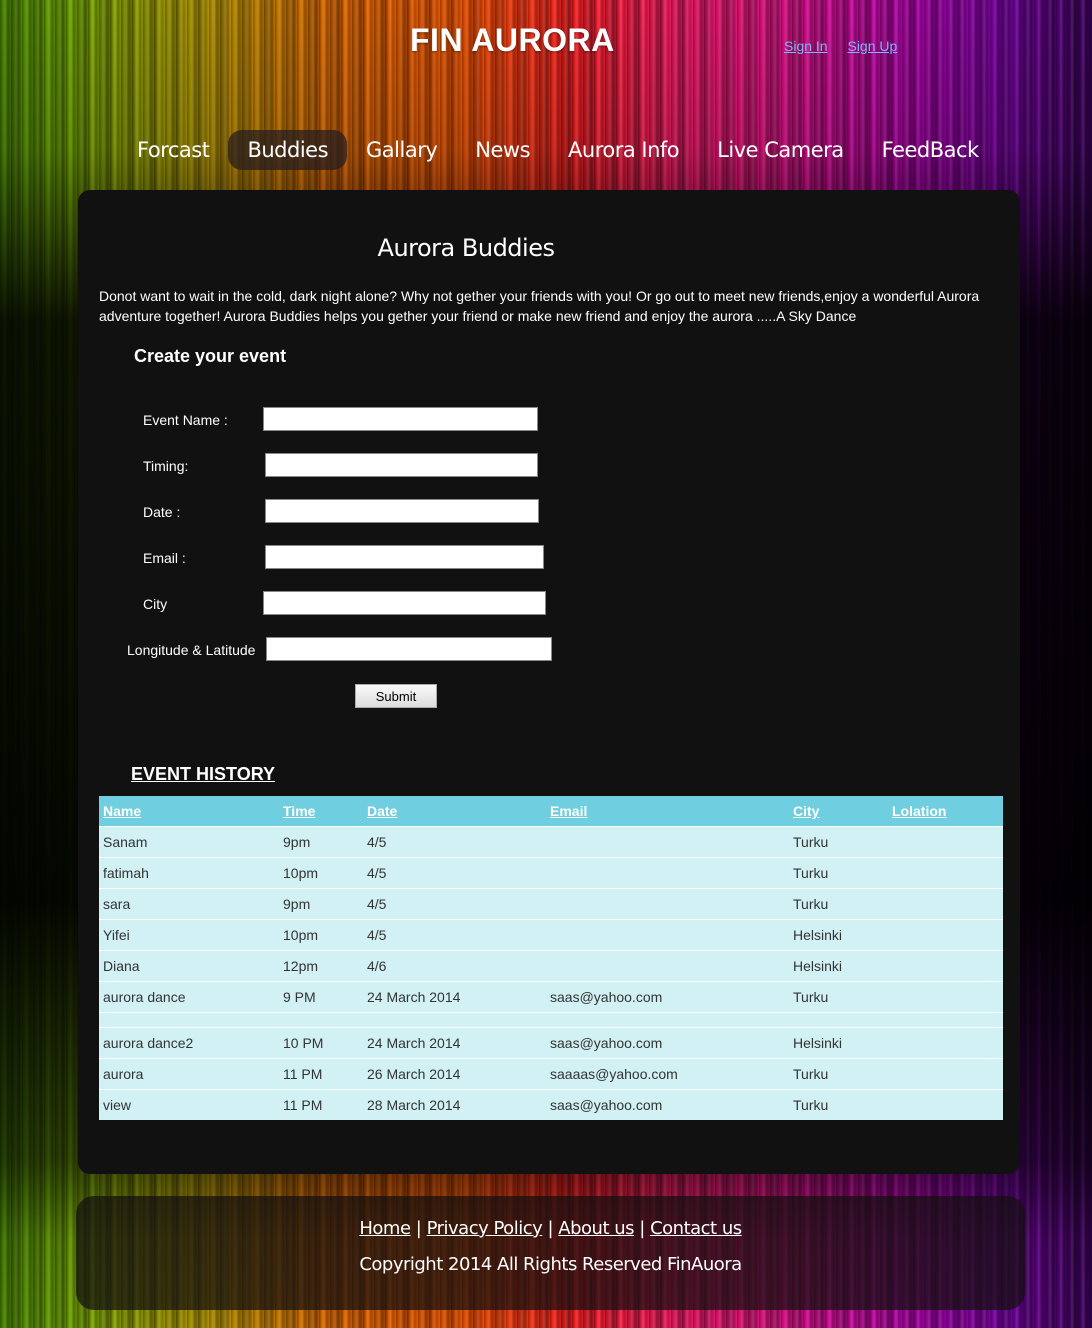  I want to click on cell-name: Sanam, so click(189, 842).